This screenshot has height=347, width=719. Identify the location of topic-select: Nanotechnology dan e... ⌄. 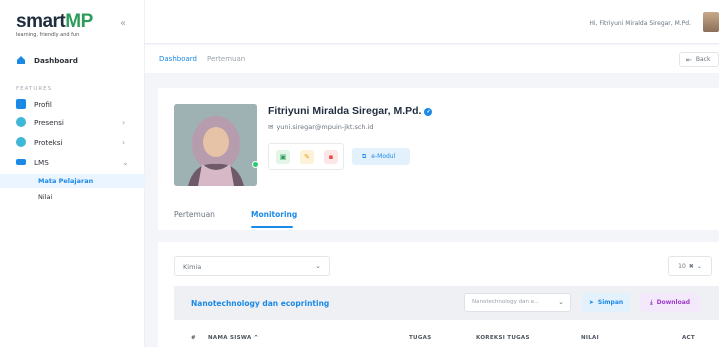
(517, 302).